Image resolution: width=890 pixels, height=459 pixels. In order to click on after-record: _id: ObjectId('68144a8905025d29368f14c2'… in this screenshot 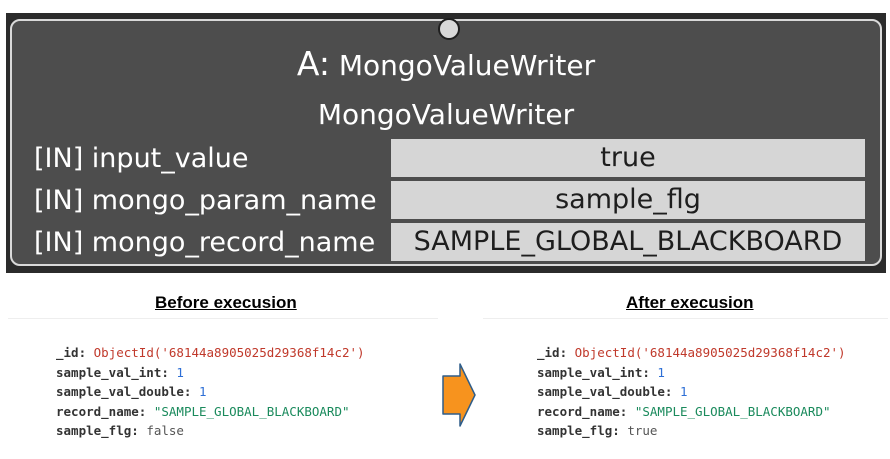, I will do `click(691, 392)`.